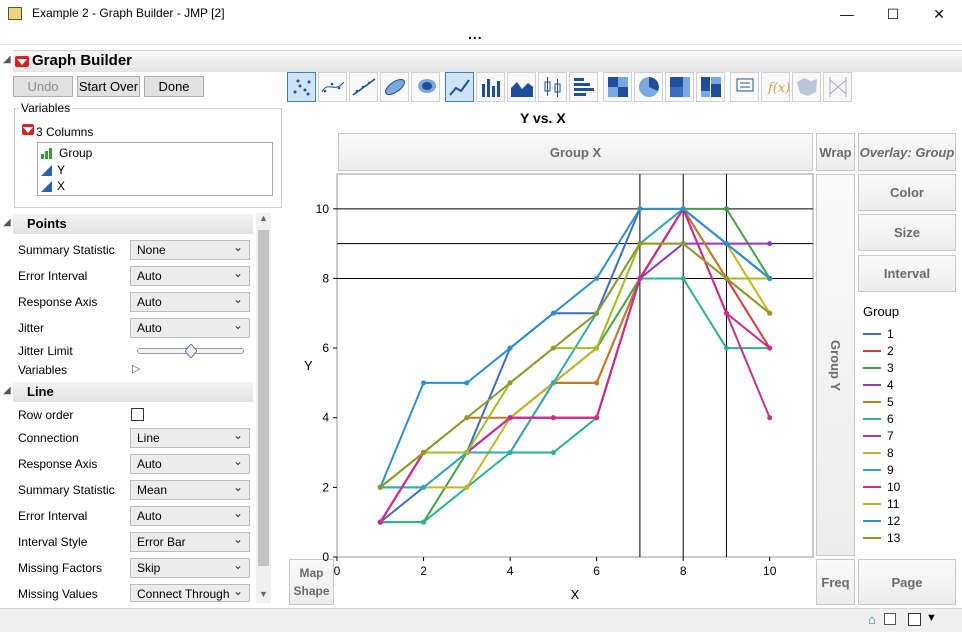  I want to click on legend-item-6: 6, so click(878, 419).